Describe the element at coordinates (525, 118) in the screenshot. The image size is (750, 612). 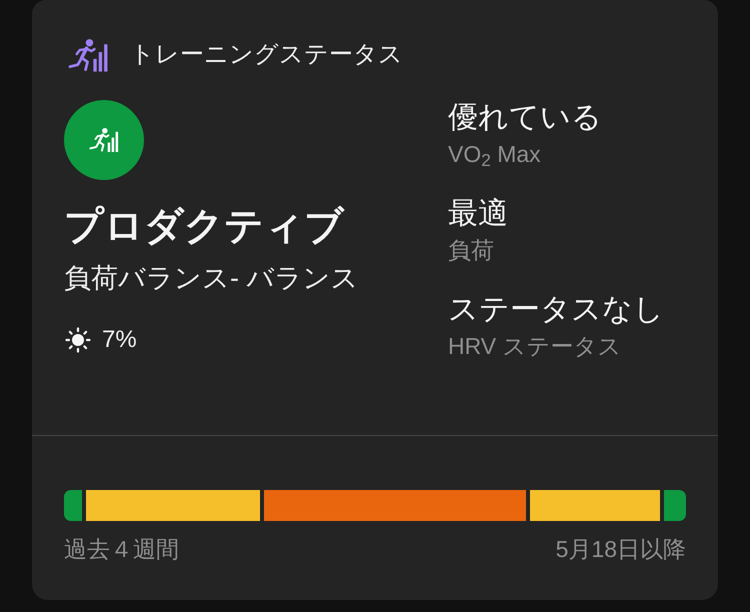
I see `metric-value: 優れている` at that location.